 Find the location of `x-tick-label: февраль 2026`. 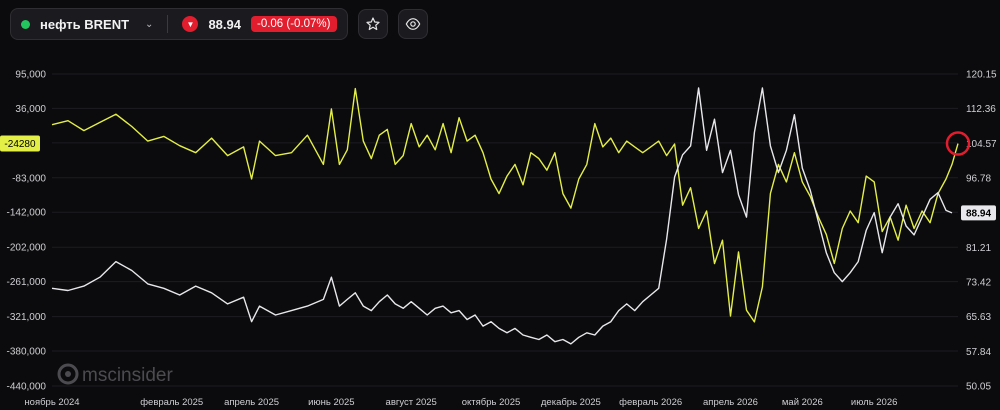

x-tick-label: февраль 2026 is located at coordinates (650, 402).